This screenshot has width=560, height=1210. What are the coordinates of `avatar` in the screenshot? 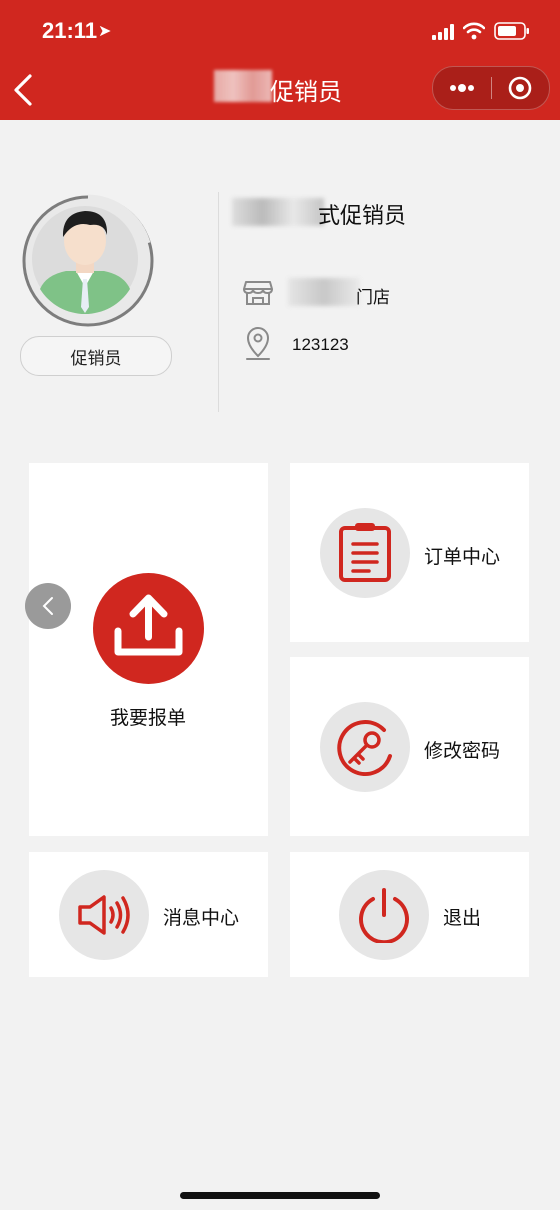 It's located at (88, 260).